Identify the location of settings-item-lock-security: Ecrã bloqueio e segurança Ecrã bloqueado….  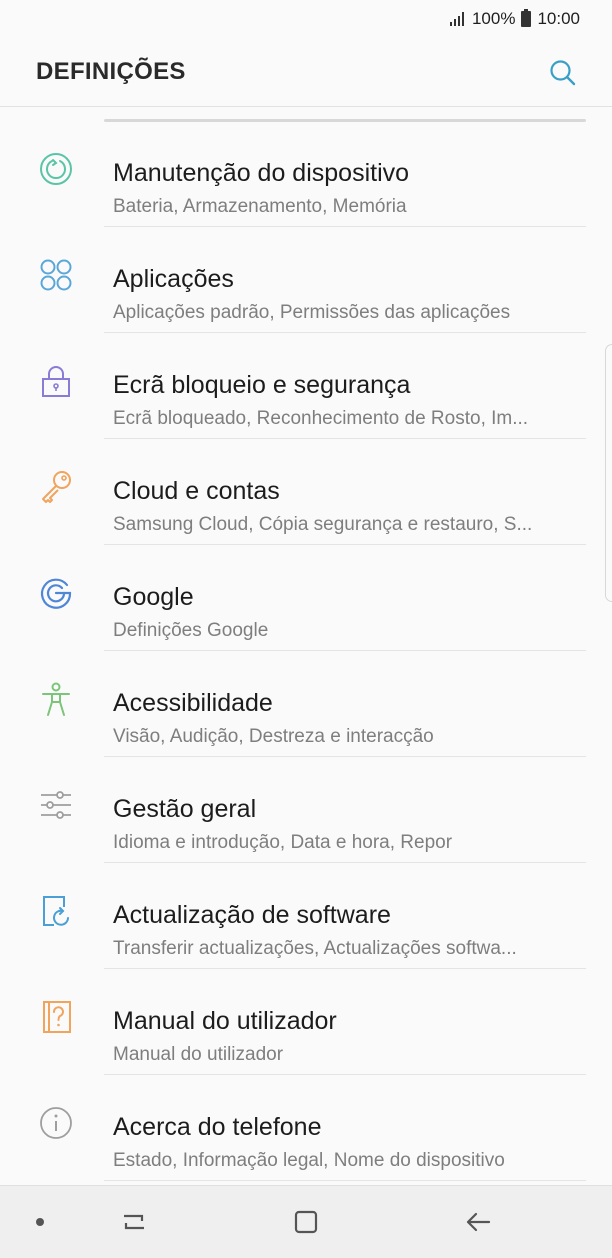
(306, 386).